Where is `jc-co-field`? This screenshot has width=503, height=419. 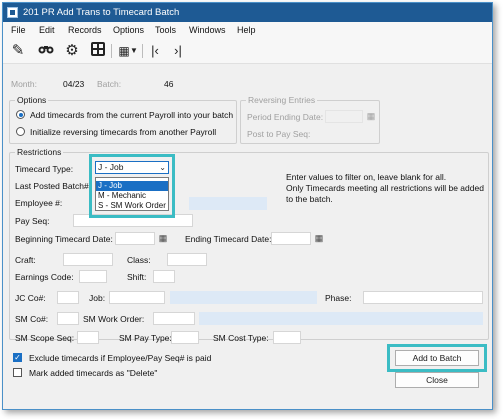
jc-co-field is located at coordinates (68, 297).